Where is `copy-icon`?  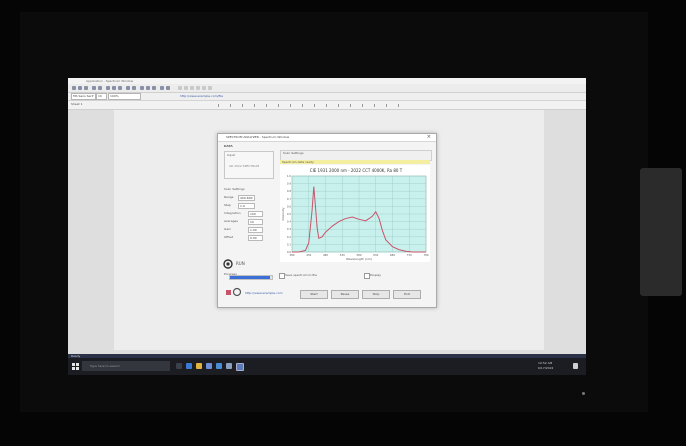 copy-icon is located at coordinates (114, 88).